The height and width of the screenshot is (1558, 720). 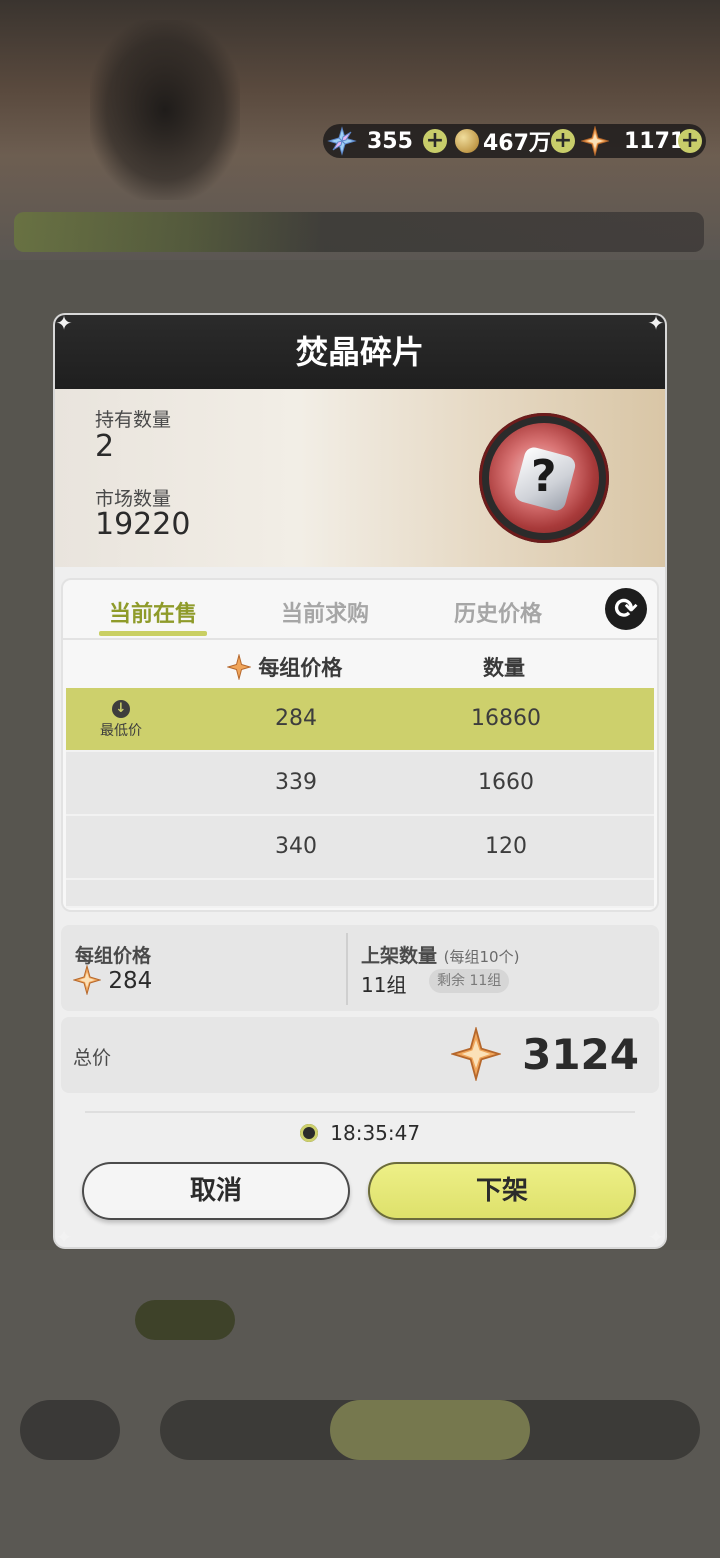 I want to click on gold-amount: 467万, so click(x=517, y=143).